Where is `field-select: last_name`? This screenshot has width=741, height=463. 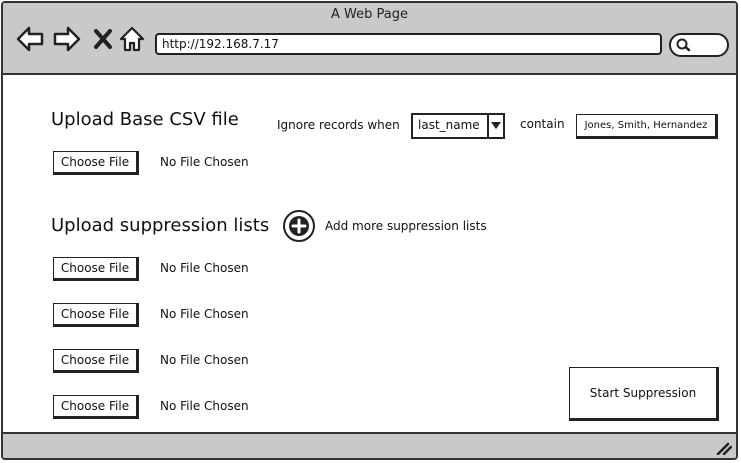
field-select: last_name is located at coordinates (458, 126).